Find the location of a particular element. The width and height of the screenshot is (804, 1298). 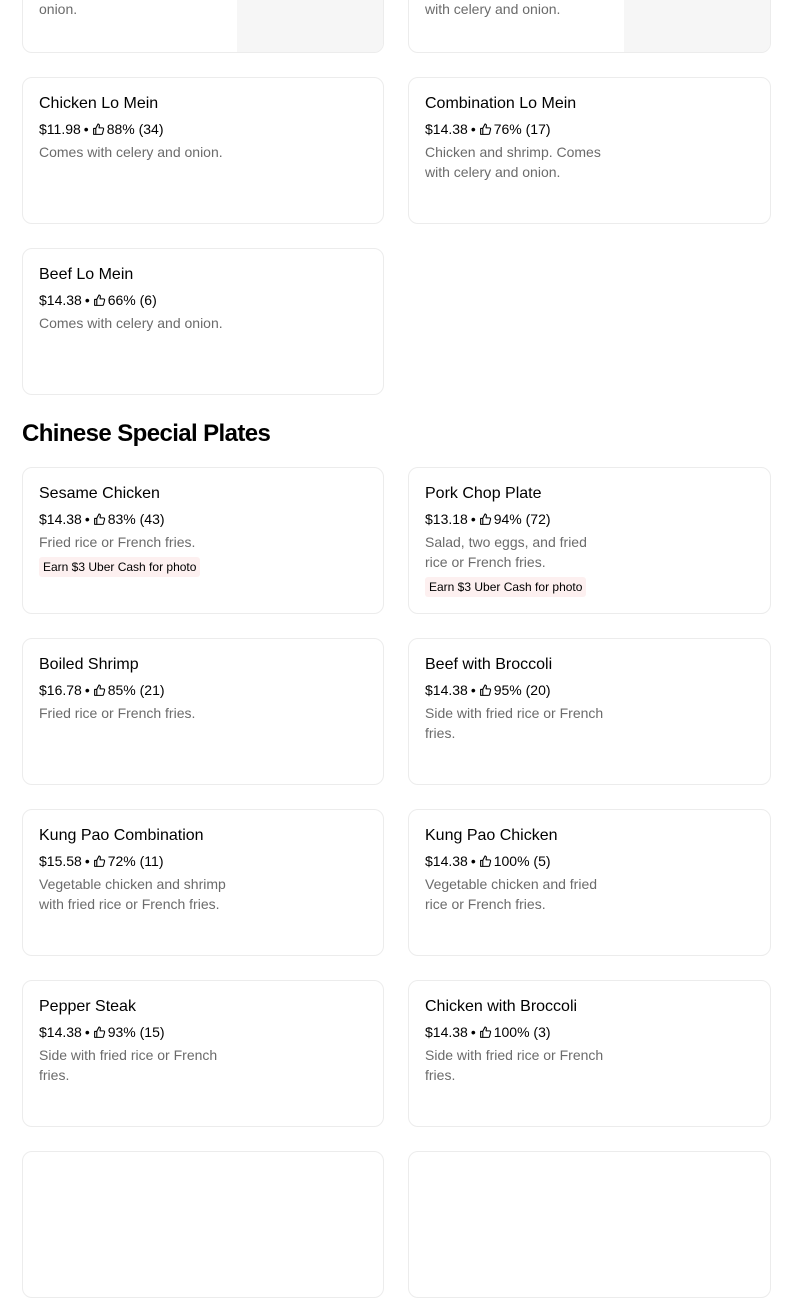

item-meta: $14.38 • 83% (43) is located at coordinates (102, 519).